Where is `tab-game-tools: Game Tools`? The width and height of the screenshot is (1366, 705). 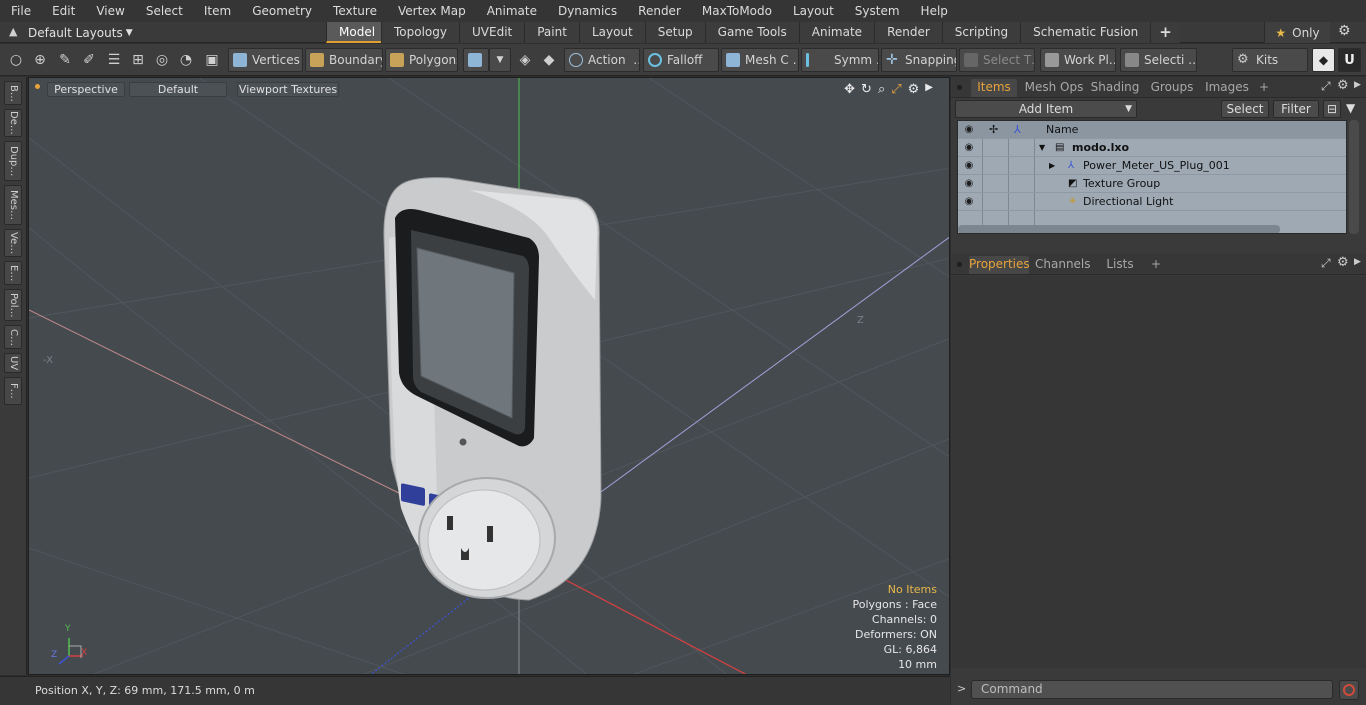 tab-game-tools: Game Tools is located at coordinates (751, 32).